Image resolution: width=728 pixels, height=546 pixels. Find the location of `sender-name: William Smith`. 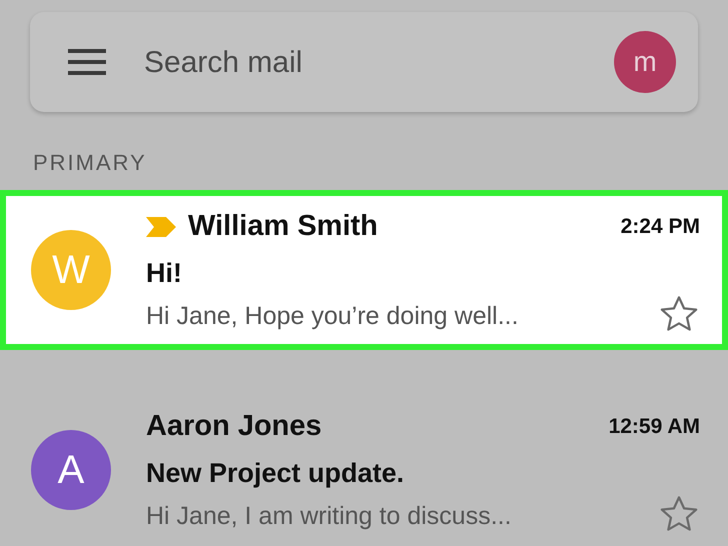

sender-name: William Smith is located at coordinates (283, 226).